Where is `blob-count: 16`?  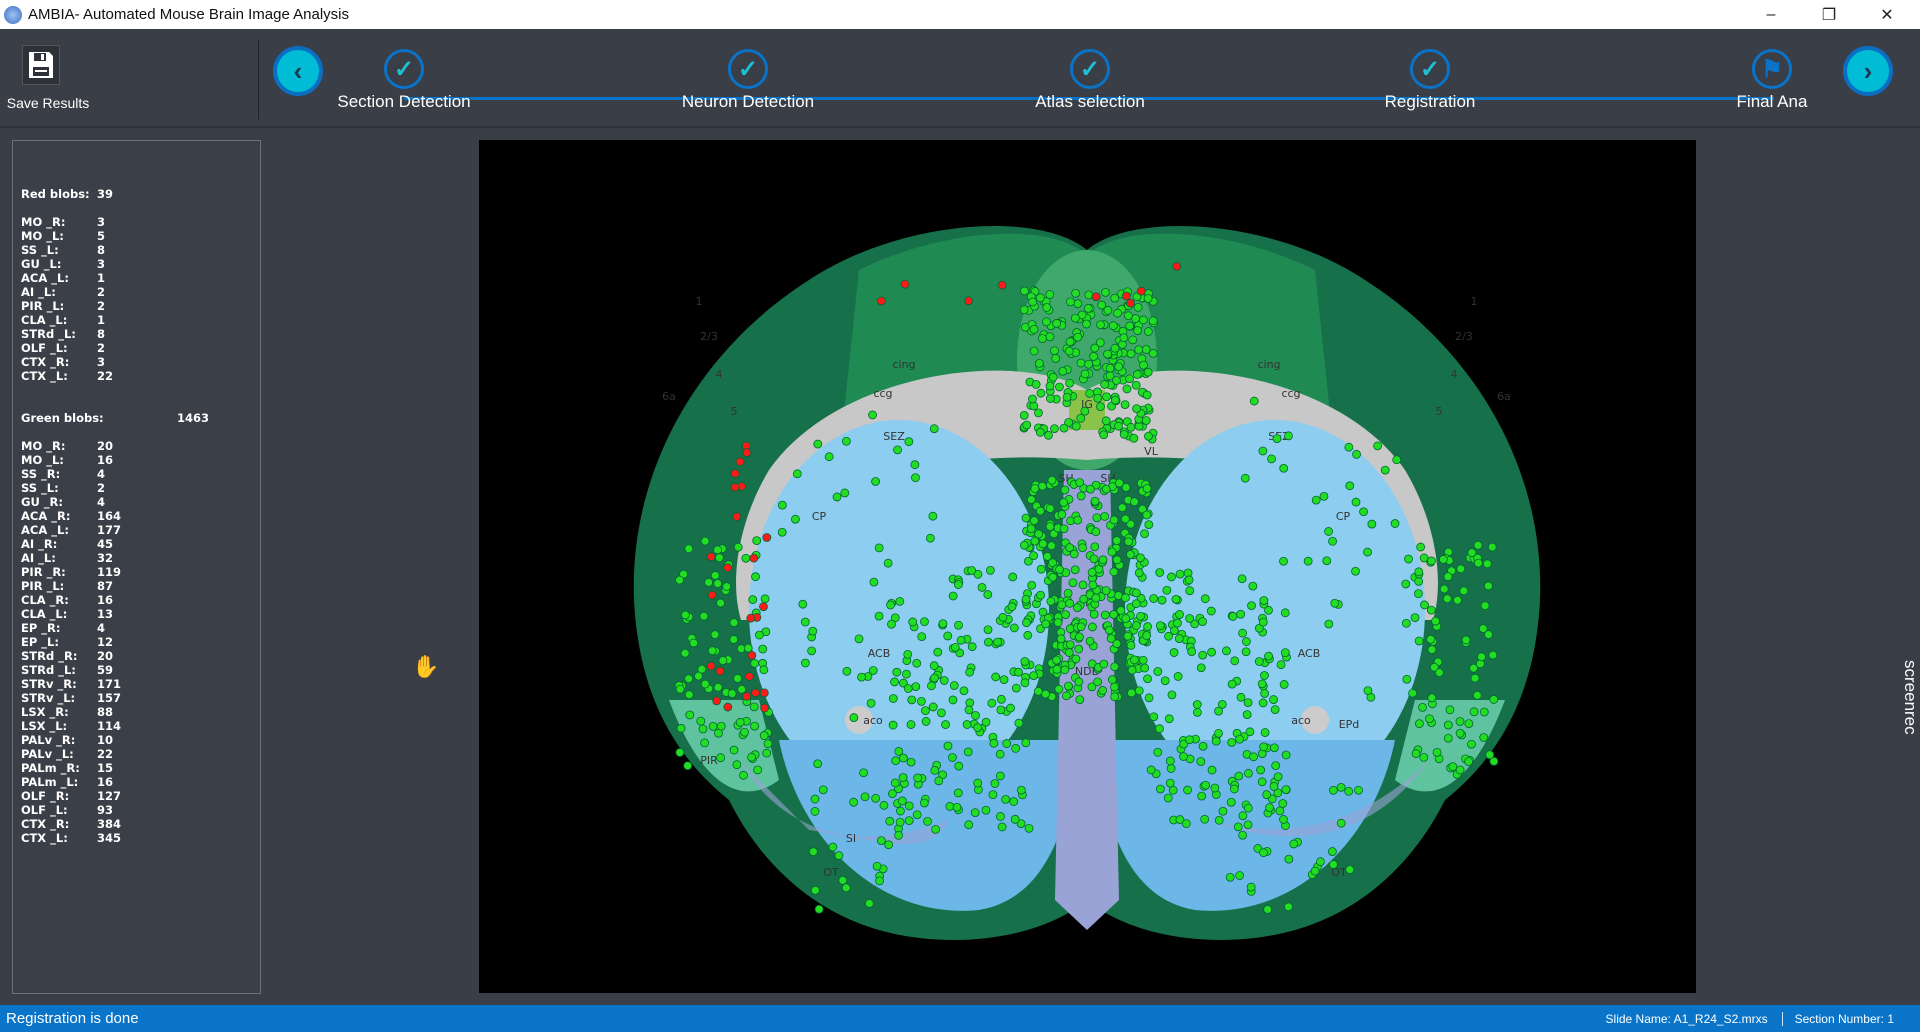 blob-count: 16 is located at coordinates (105, 600).